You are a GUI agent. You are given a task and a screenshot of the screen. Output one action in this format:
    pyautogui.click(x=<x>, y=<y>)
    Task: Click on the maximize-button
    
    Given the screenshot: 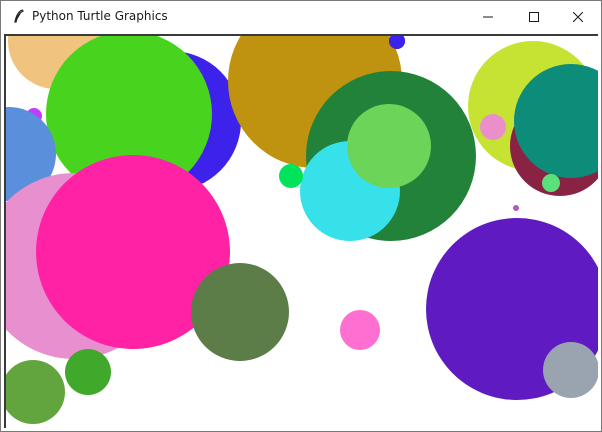 What is the action you would take?
    pyautogui.click(x=534, y=16)
    